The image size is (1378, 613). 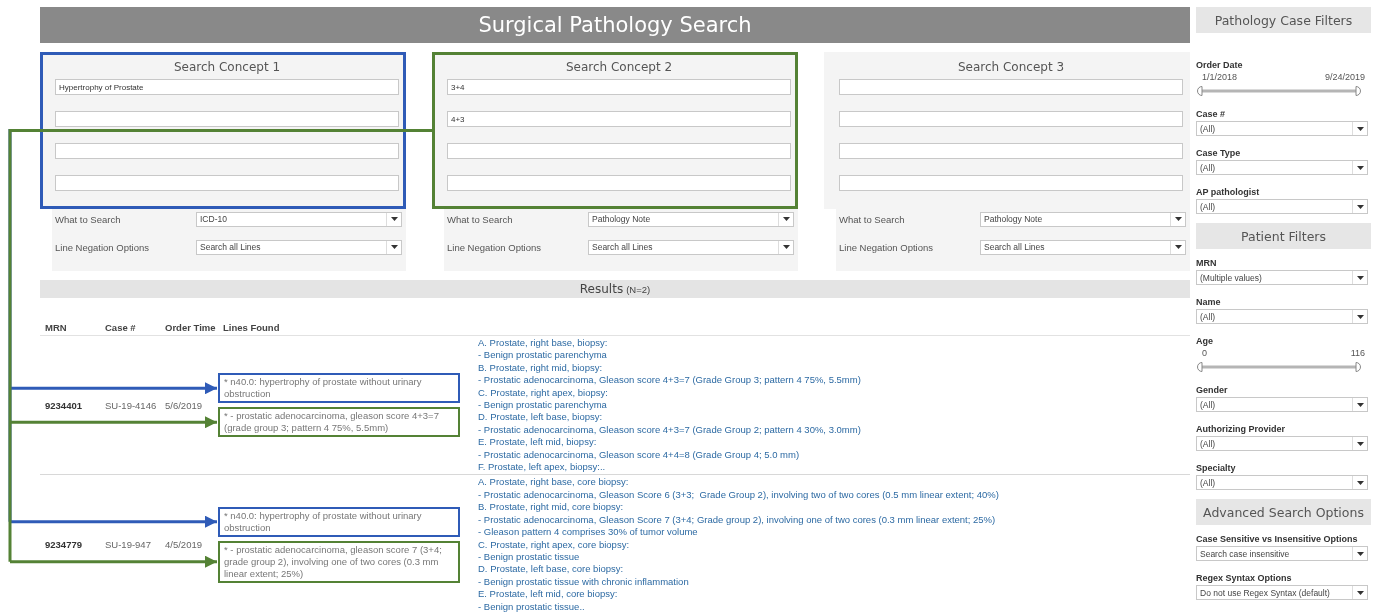 What do you see at coordinates (1209, 302) in the screenshot?
I see `filter-label: Name` at bounding box center [1209, 302].